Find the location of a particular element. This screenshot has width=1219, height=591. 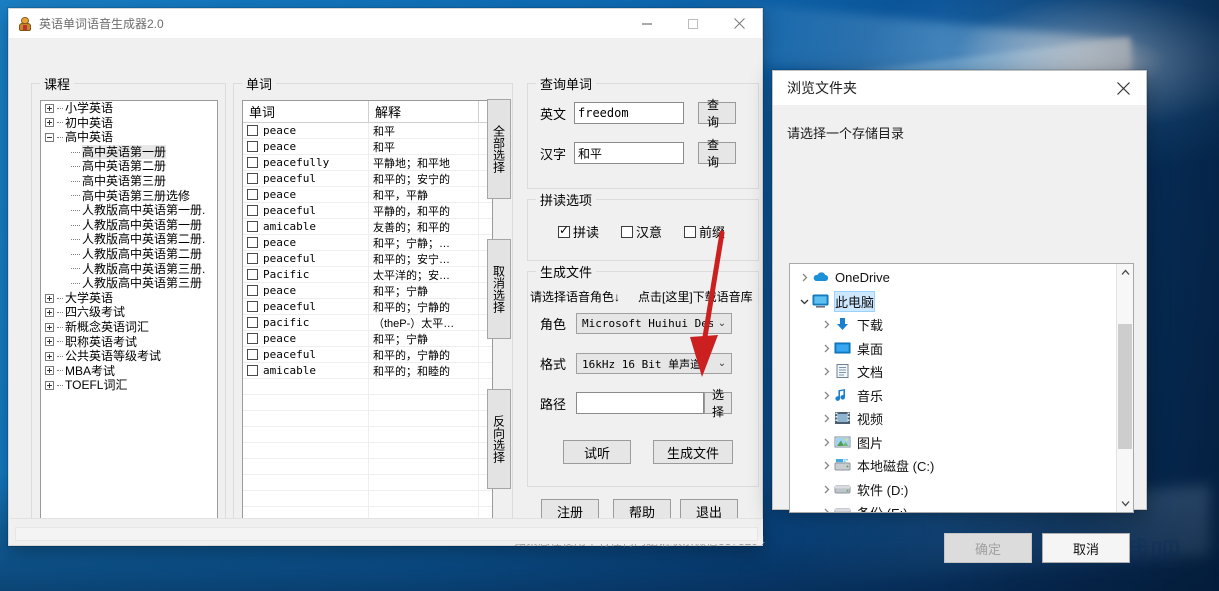

dialog-close-icon is located at coordinates (1123, 88).